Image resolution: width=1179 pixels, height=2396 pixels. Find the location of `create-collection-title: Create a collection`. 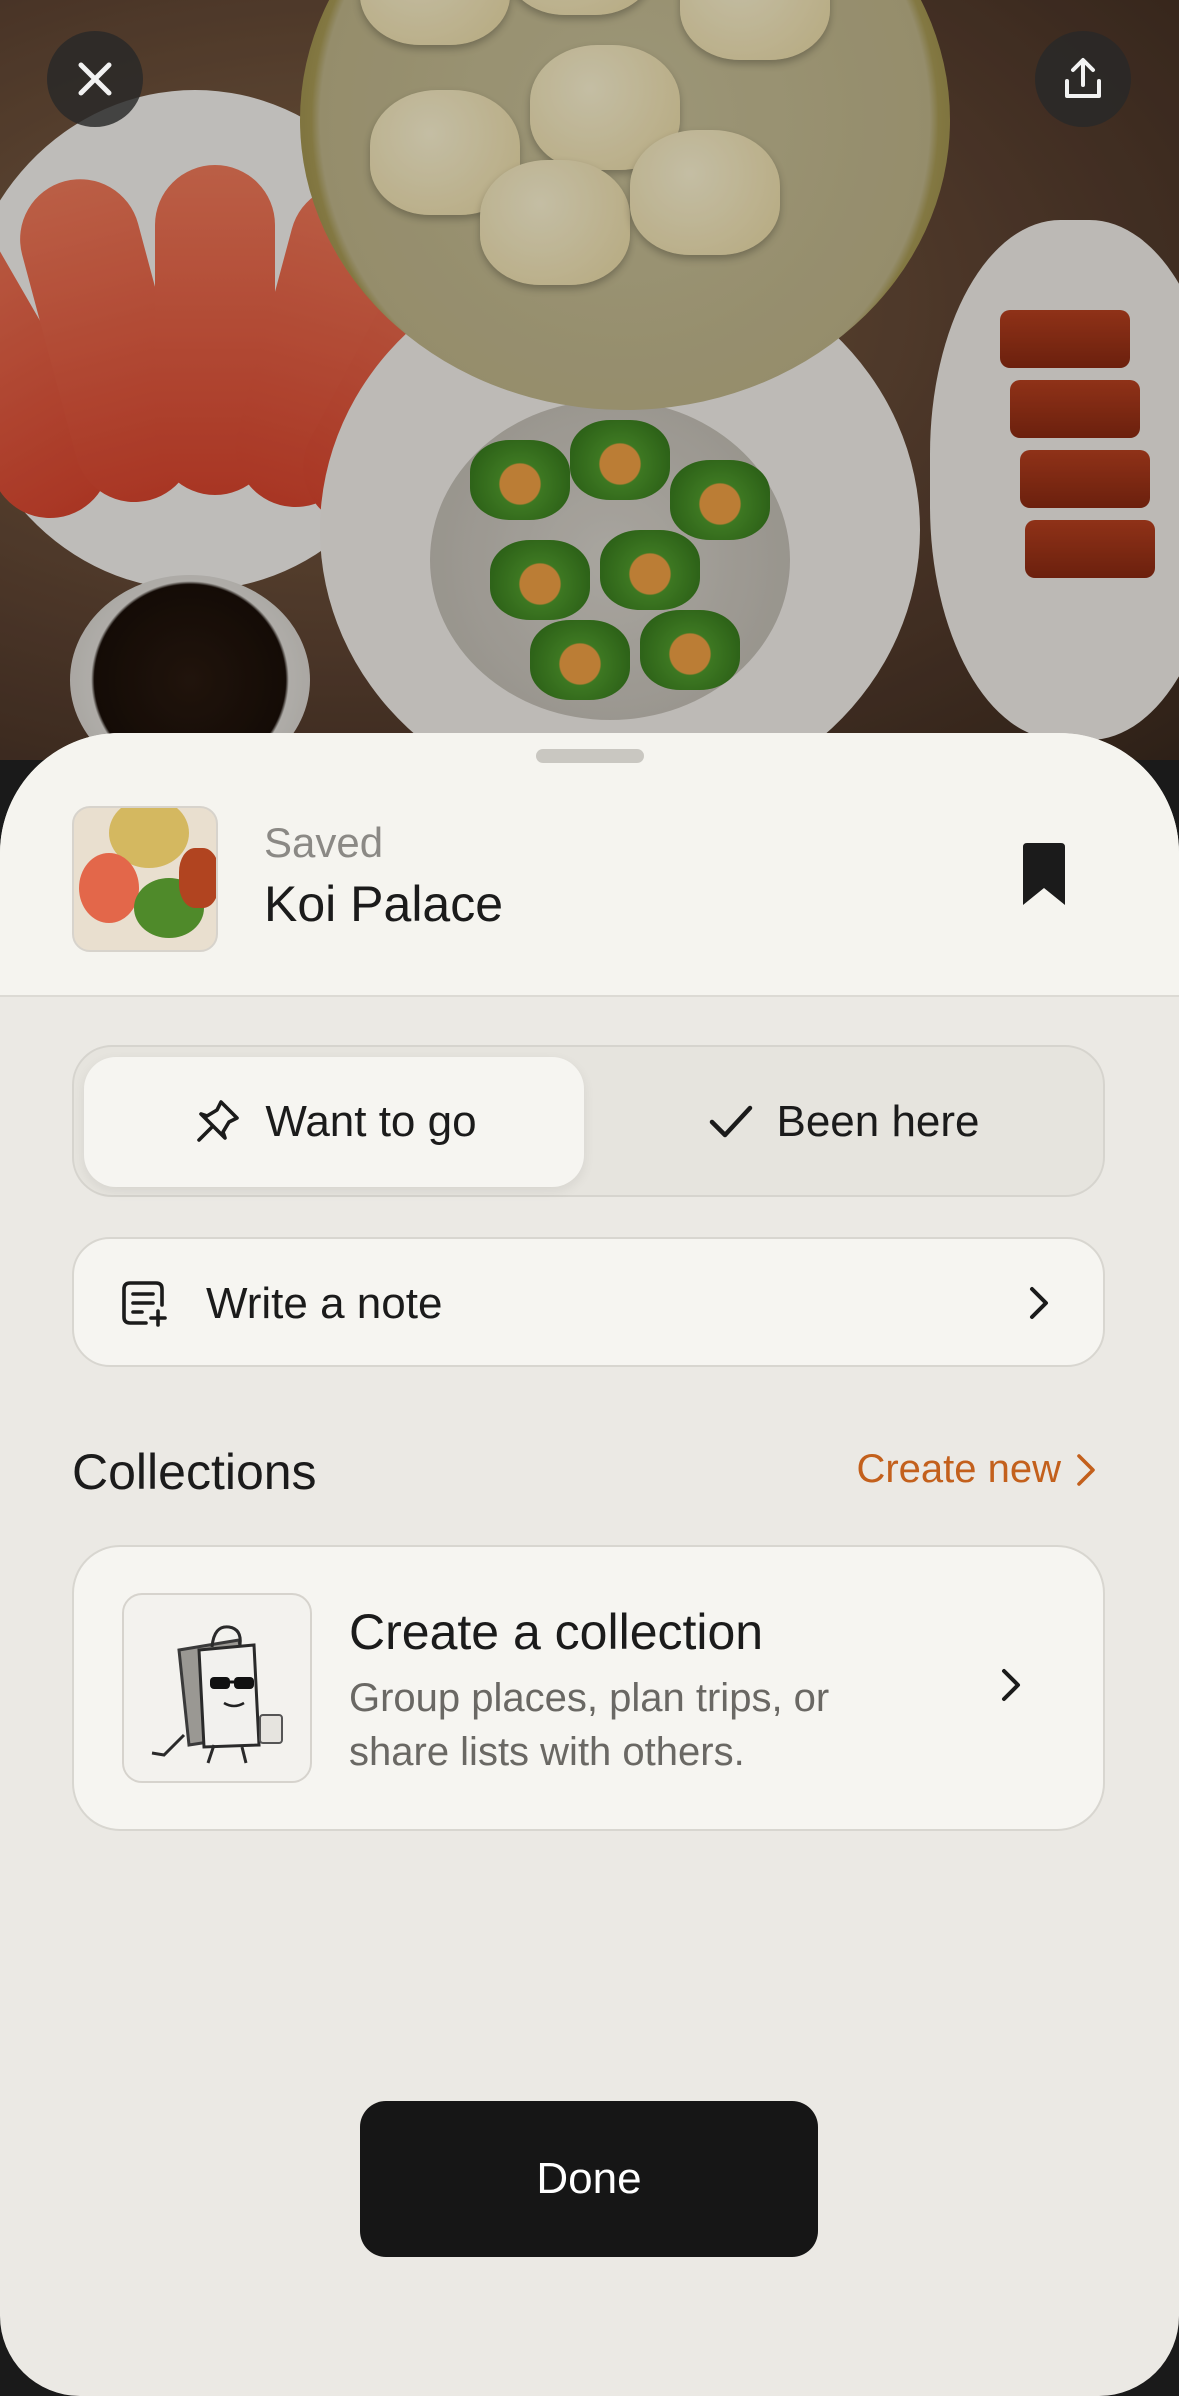

create-collection-title: Create a collection is located at coordinates (556, 1632).